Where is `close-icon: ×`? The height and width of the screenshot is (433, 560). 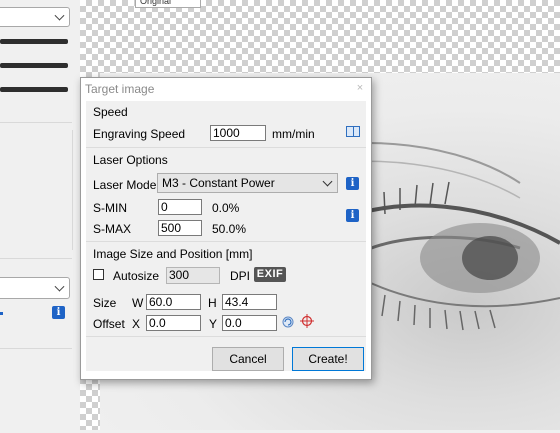 close-icon: × is located at coordinates (360, 88).